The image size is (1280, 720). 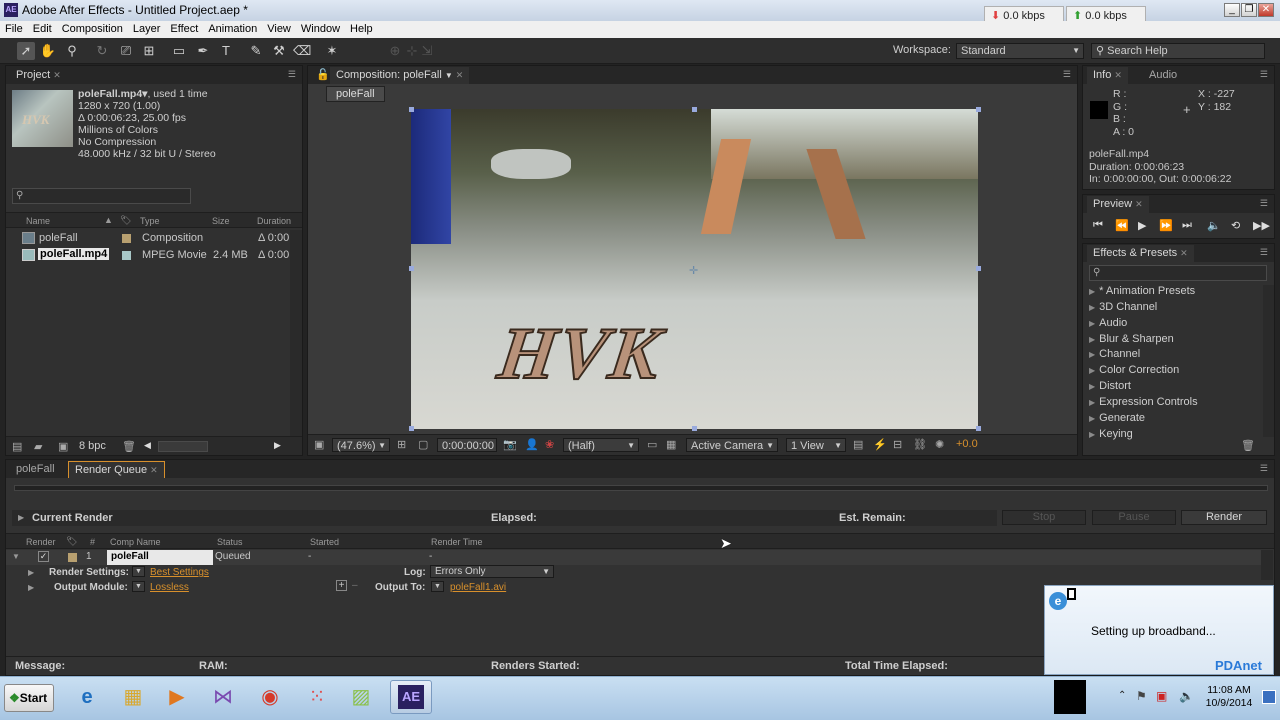 I want to click on close-button: ✕, so click(x=1266, y=10).